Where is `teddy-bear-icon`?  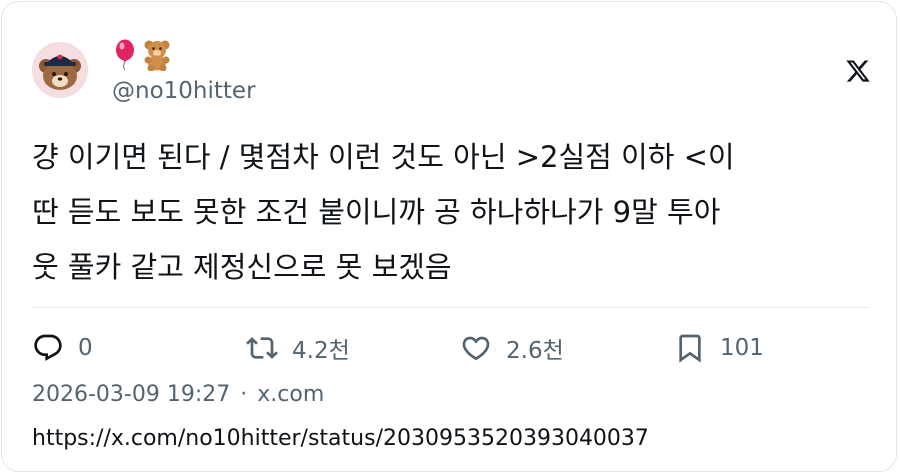
teddy-bear-icon is located at coordinates (157, 55).